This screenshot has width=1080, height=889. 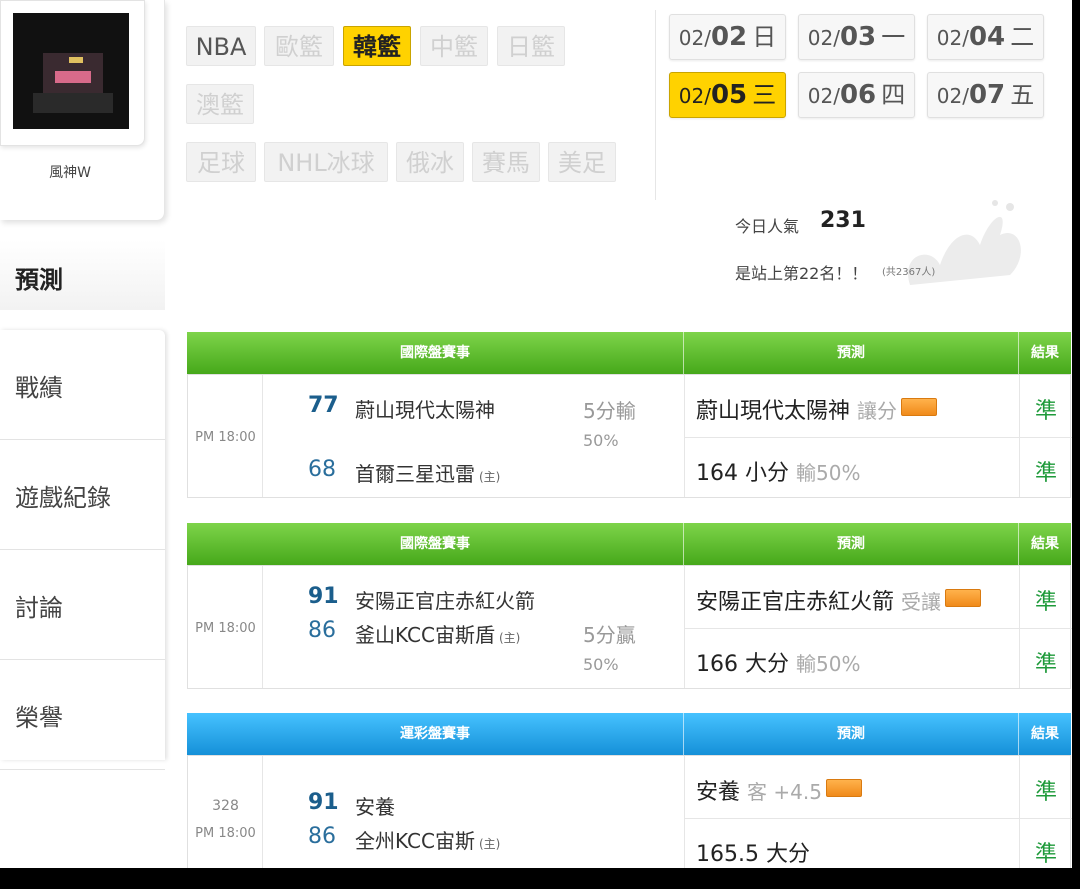 What do you see at coordinates (801, 273) in the screenshot?
I see `rank-text: 是站上第22名！！` at bounding box center [801, 273].